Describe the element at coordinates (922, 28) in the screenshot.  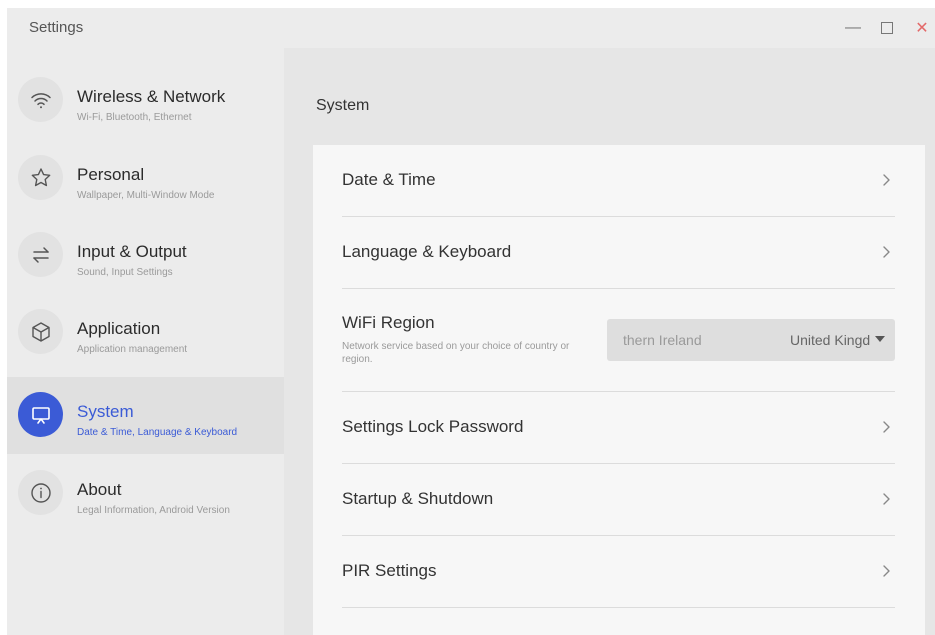
I see `close-button: ✕` at that location.